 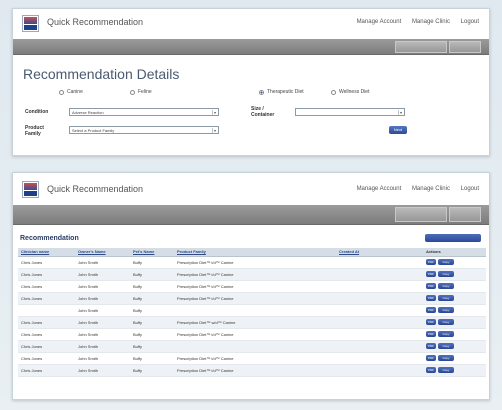 What do you see at coordinates (350, 112) in the screenshot?
I see `size-select: ▾` at bounding box center [350, 112].